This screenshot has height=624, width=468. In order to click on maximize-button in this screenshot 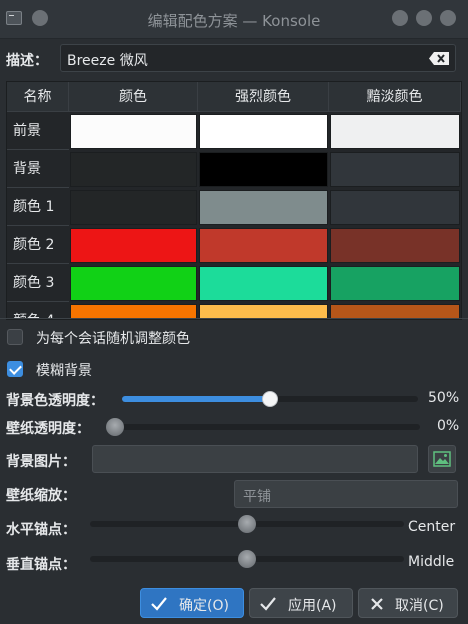, I will do `click(424, 18)`.